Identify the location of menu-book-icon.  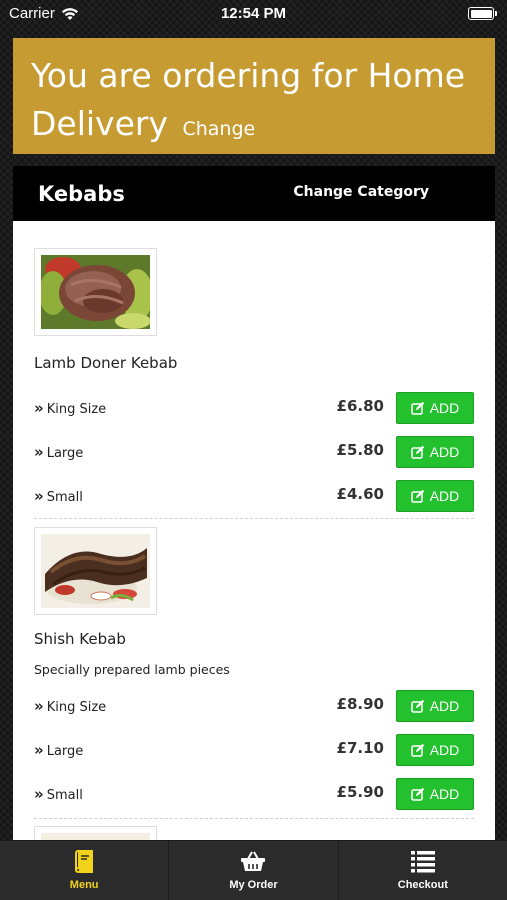
(84, 861).